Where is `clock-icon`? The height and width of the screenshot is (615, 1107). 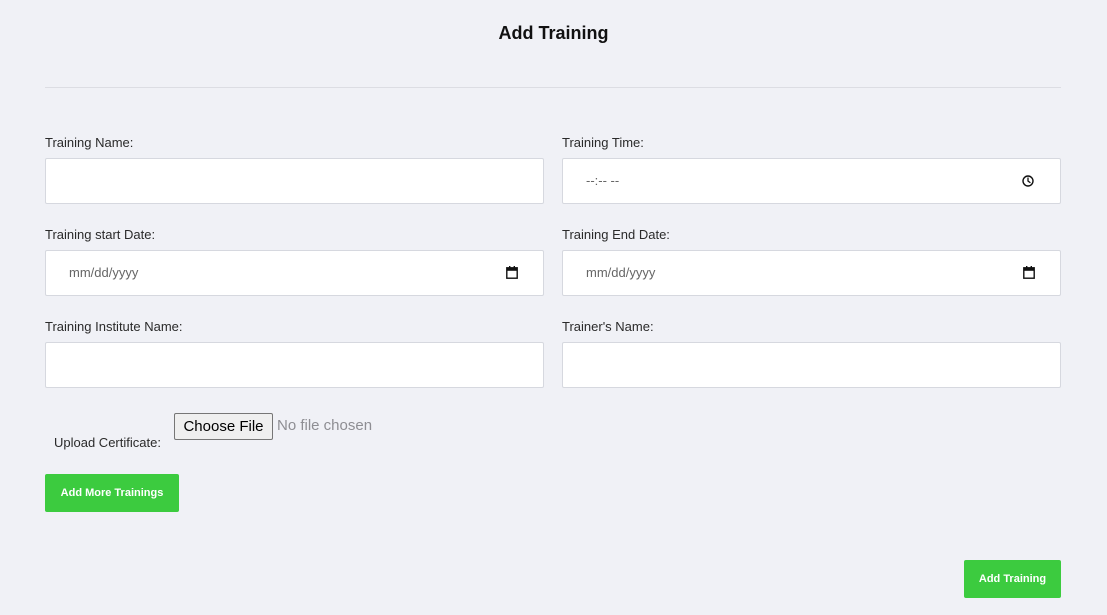 clock-icon is located at coordinates (1028, 181).